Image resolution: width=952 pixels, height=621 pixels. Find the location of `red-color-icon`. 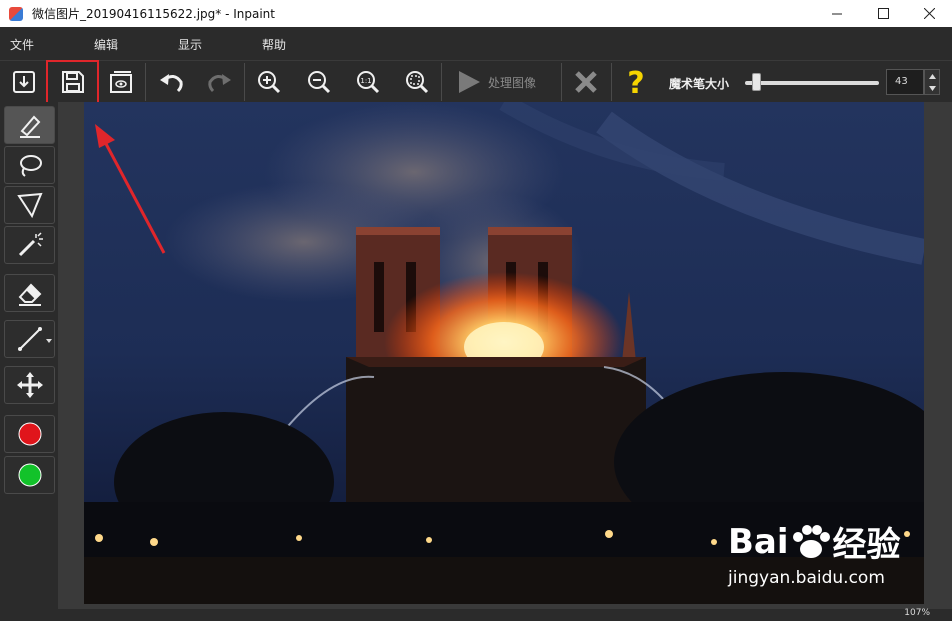

red-color-icon is located at coordinates (29, 434).